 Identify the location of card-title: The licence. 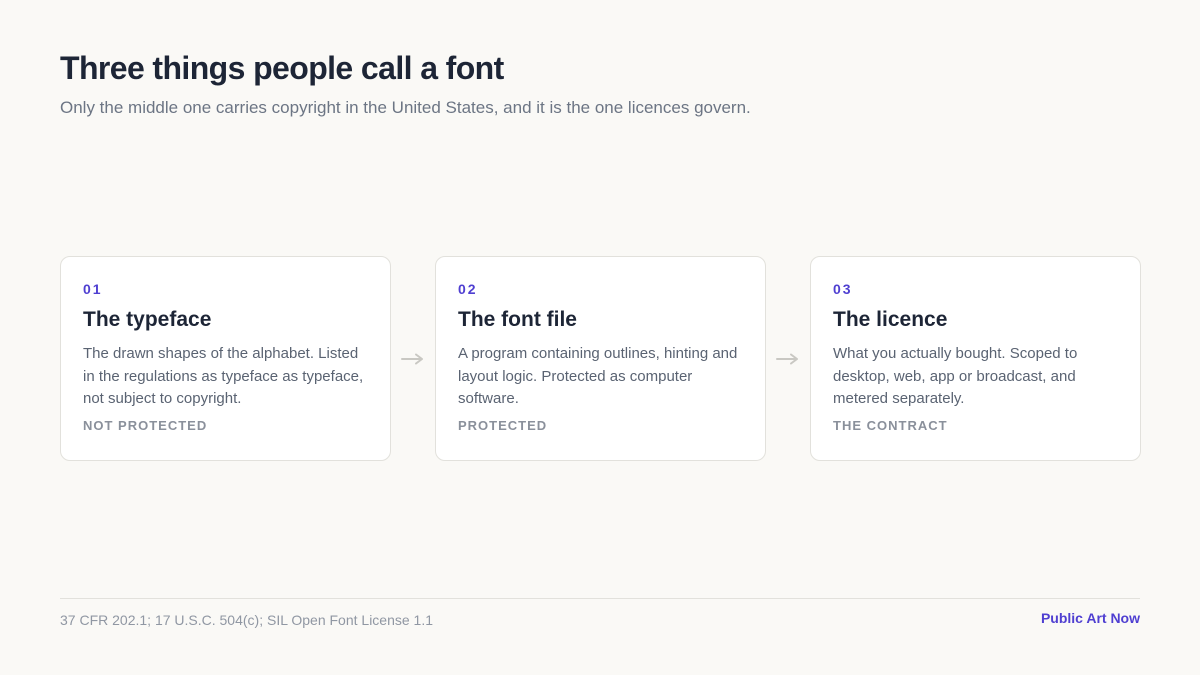
(890, 319).